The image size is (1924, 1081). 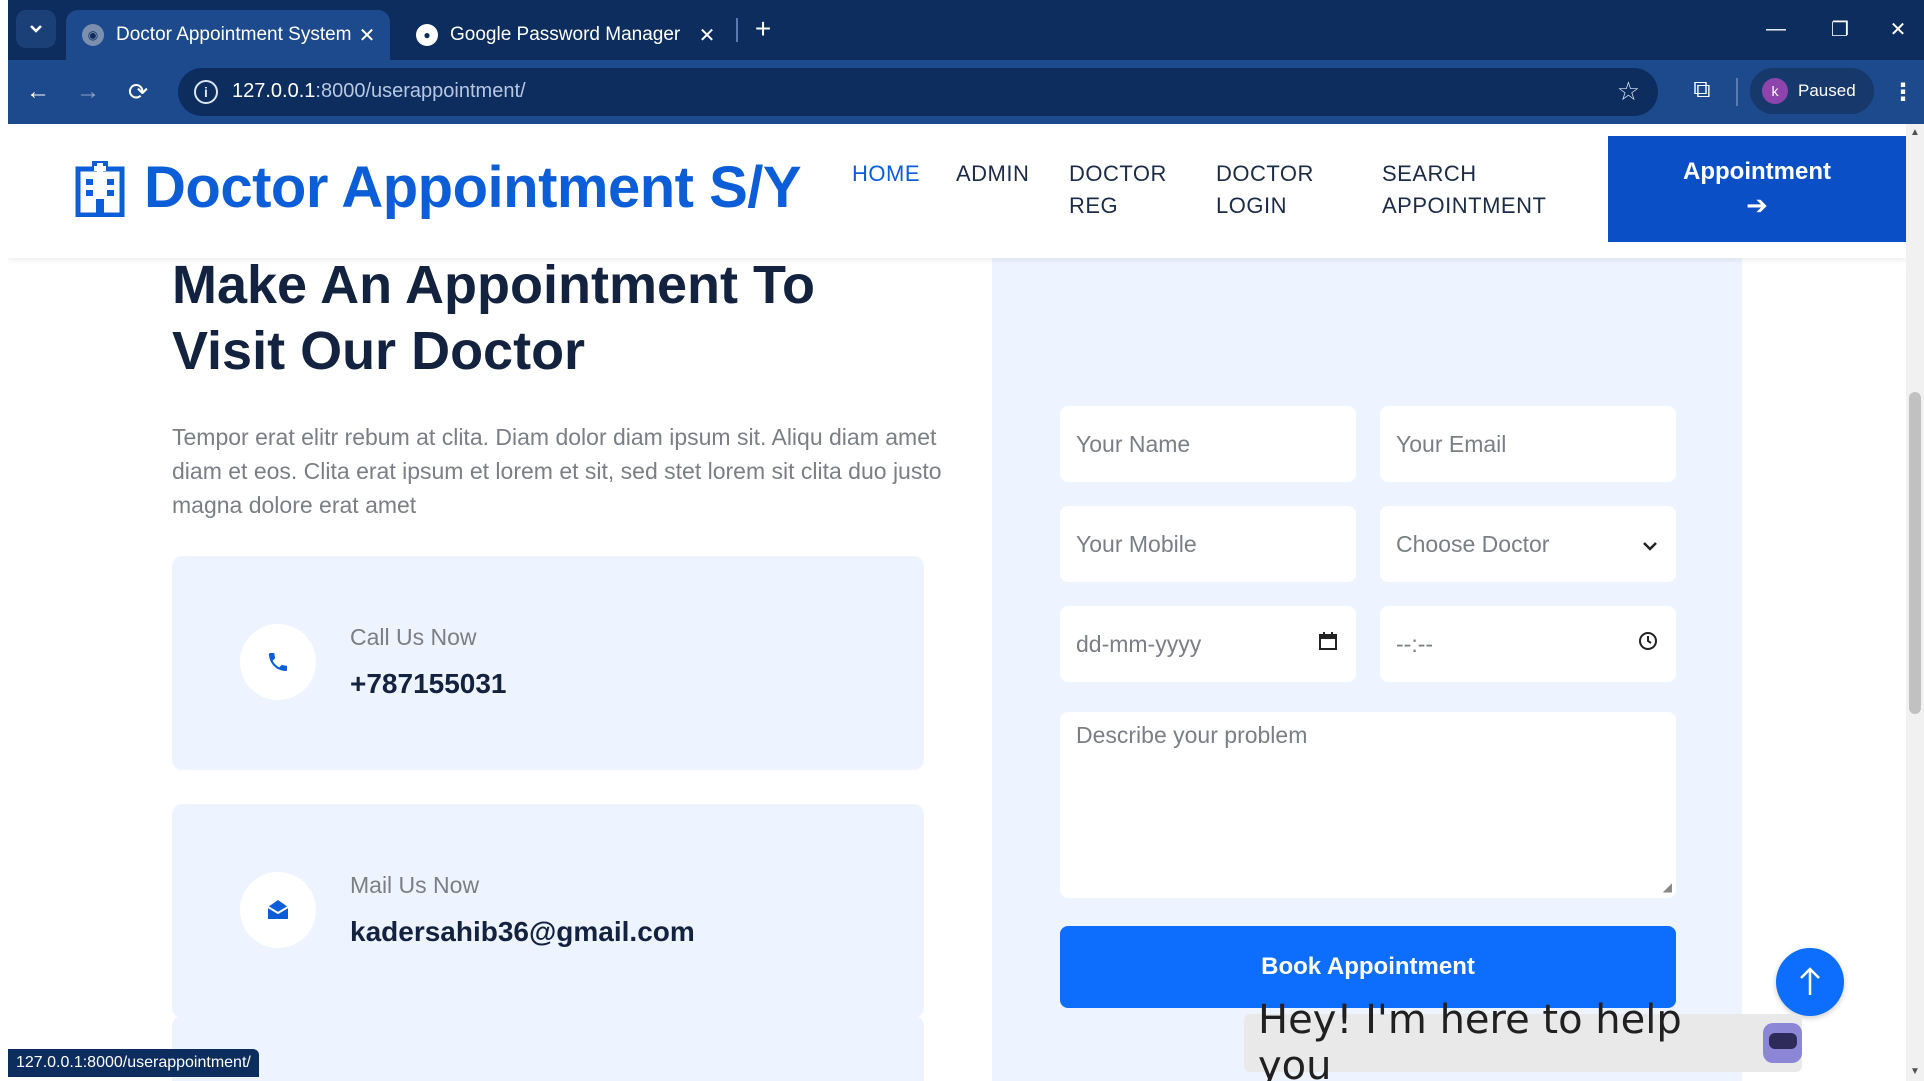 I want to click on scrollbar-thumb, so click(x=1915, y=553).